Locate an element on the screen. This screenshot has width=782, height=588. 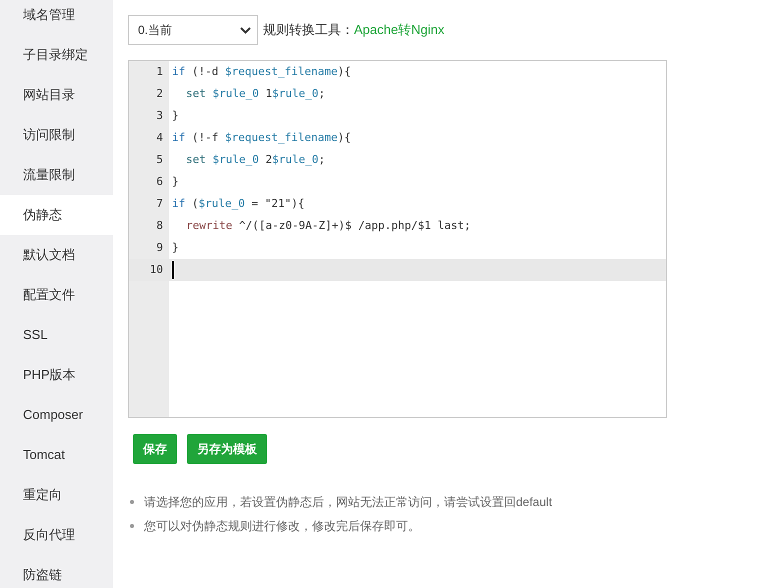
template-dropdown: 0.当前 is located at coordinates (193, 30).